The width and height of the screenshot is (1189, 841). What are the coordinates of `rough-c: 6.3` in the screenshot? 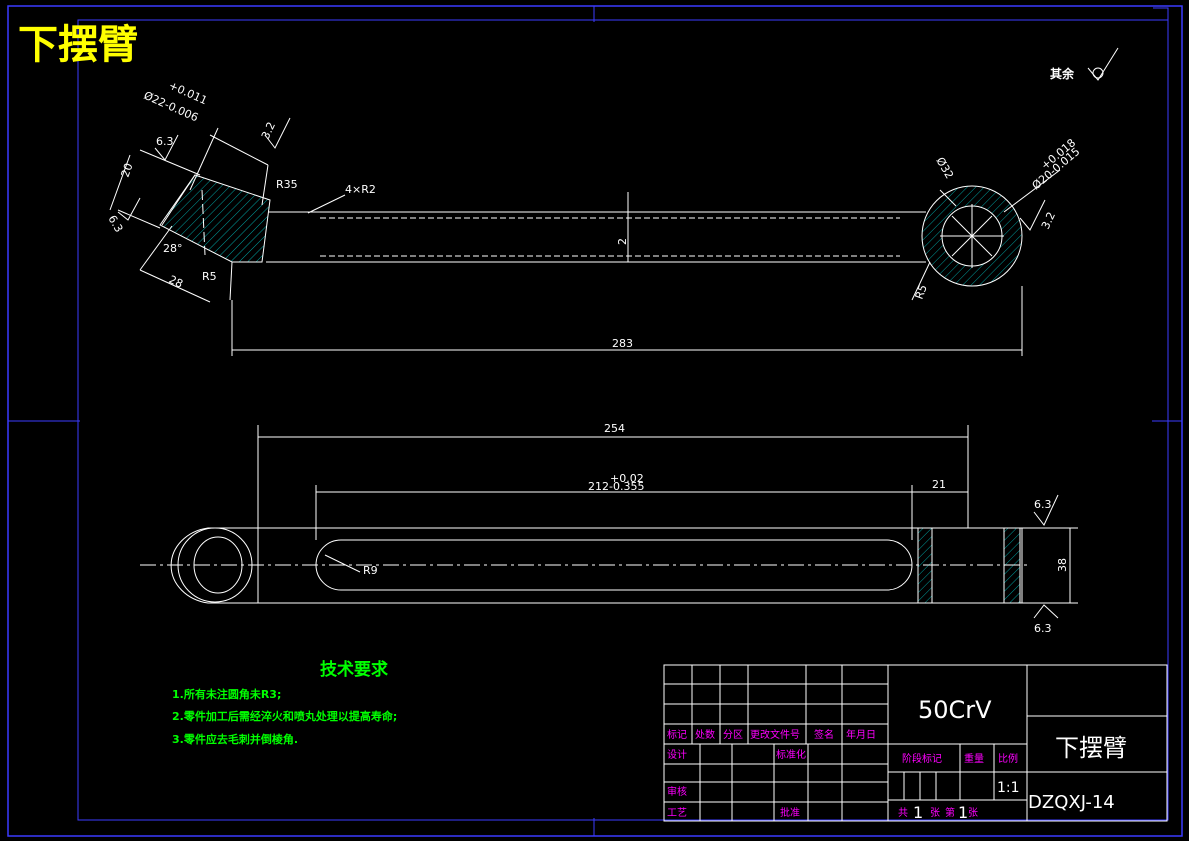 It's located at (115, 224).